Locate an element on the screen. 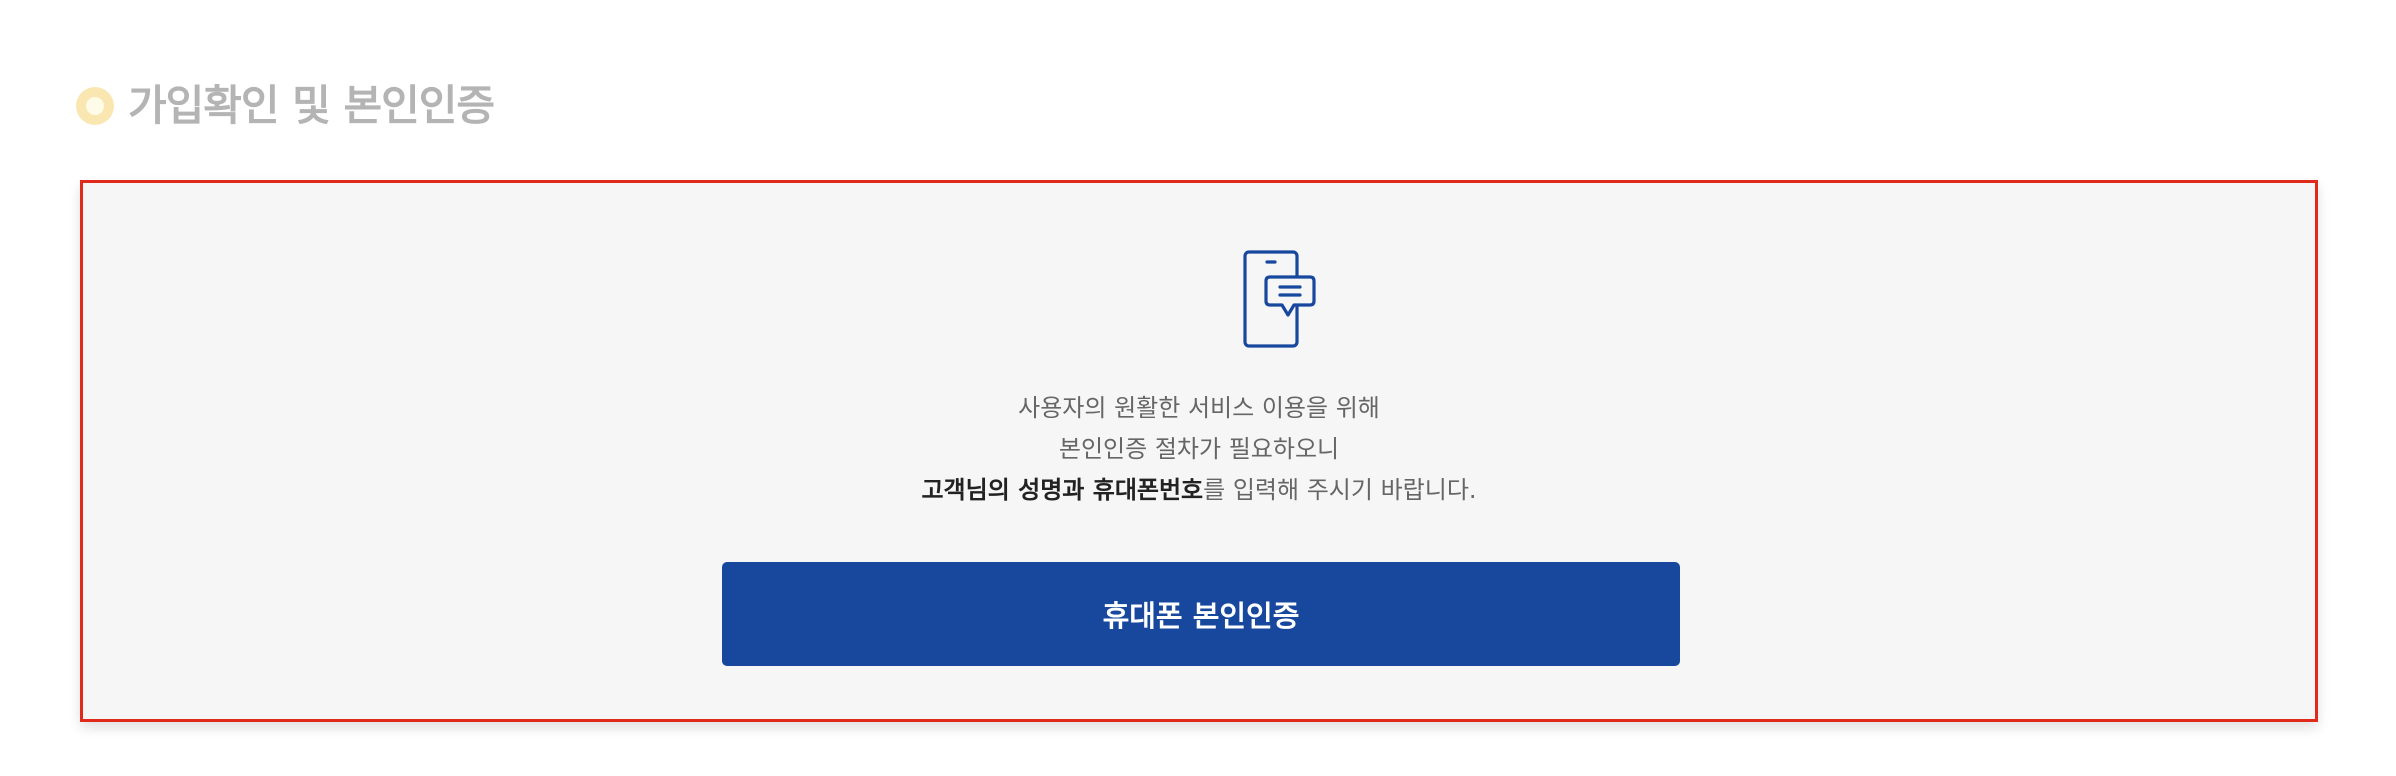 The image size is (2396, 776). section-title: 가입확인 및 본인인증 is located at coordinates (311, 105).